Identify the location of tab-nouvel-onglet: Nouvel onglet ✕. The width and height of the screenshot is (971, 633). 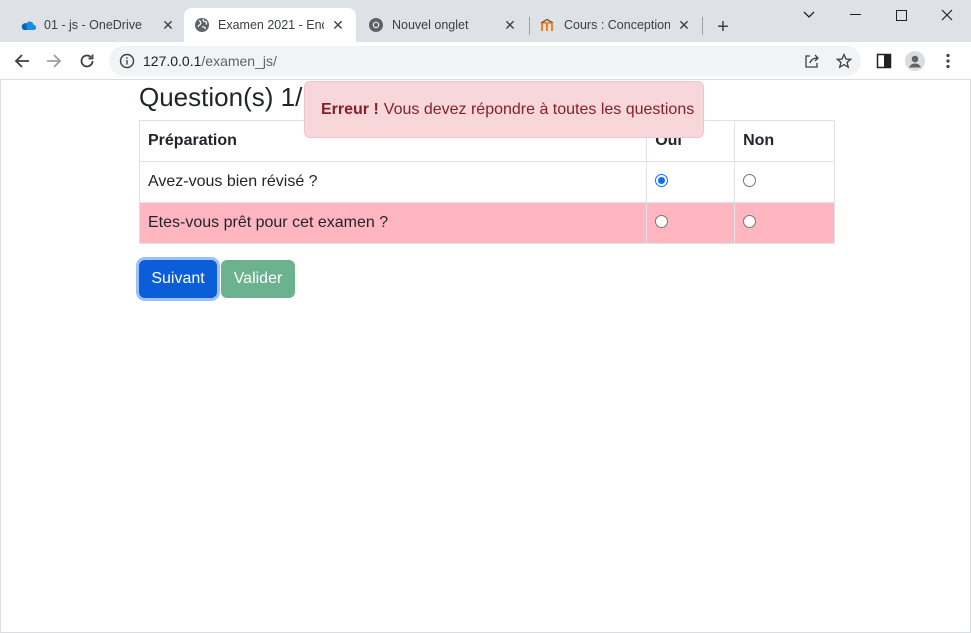
(443, 25).